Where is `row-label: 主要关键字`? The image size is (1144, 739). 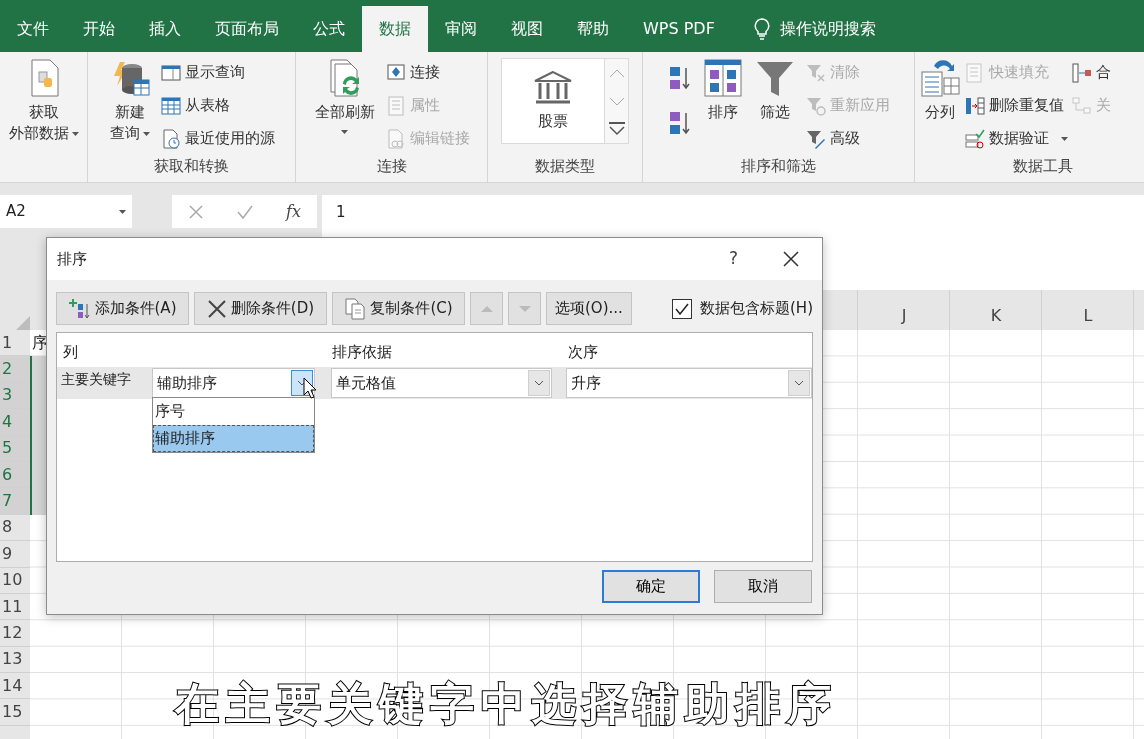 row-label: 主要关键字 is located at coordinates (96, 379).